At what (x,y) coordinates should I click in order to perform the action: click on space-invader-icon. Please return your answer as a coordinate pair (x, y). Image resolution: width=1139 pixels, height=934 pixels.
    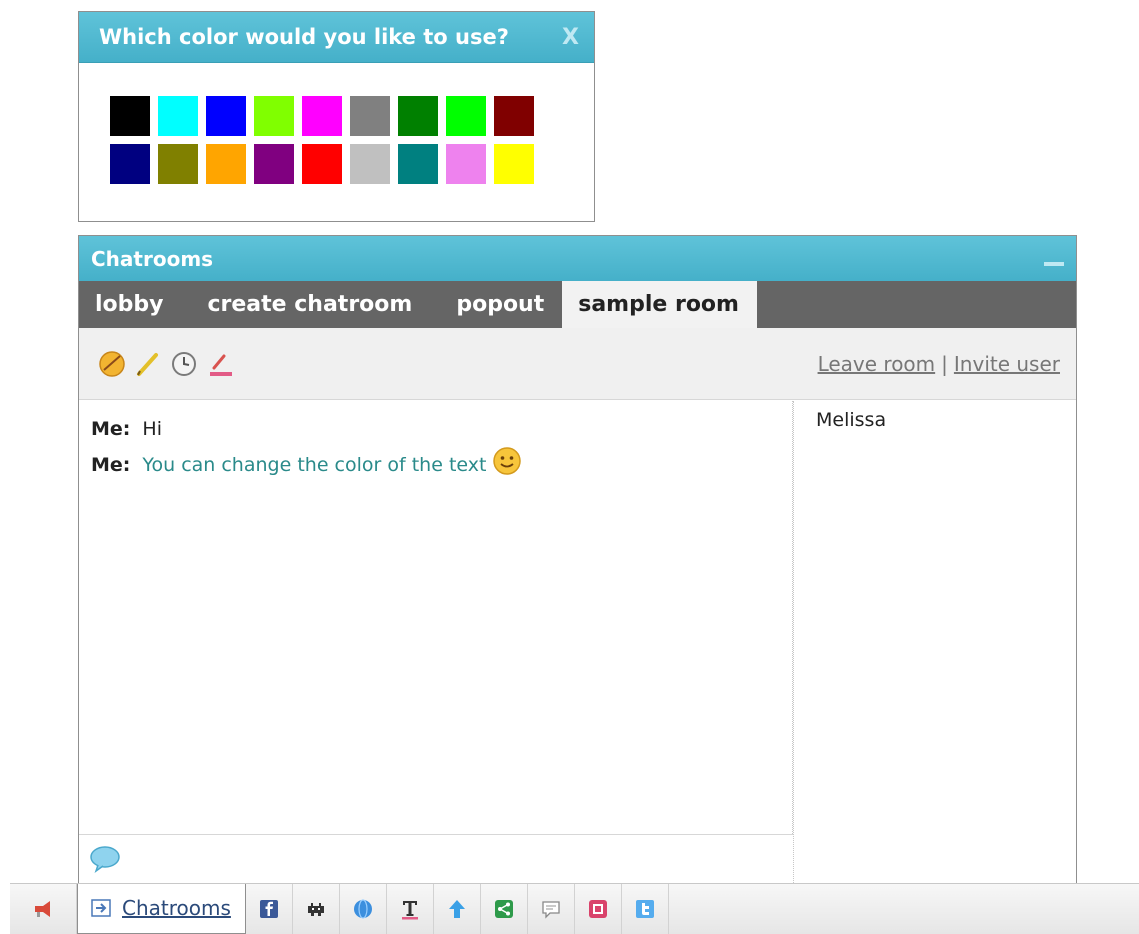
    Looking at the image, I should click on (315, 909).